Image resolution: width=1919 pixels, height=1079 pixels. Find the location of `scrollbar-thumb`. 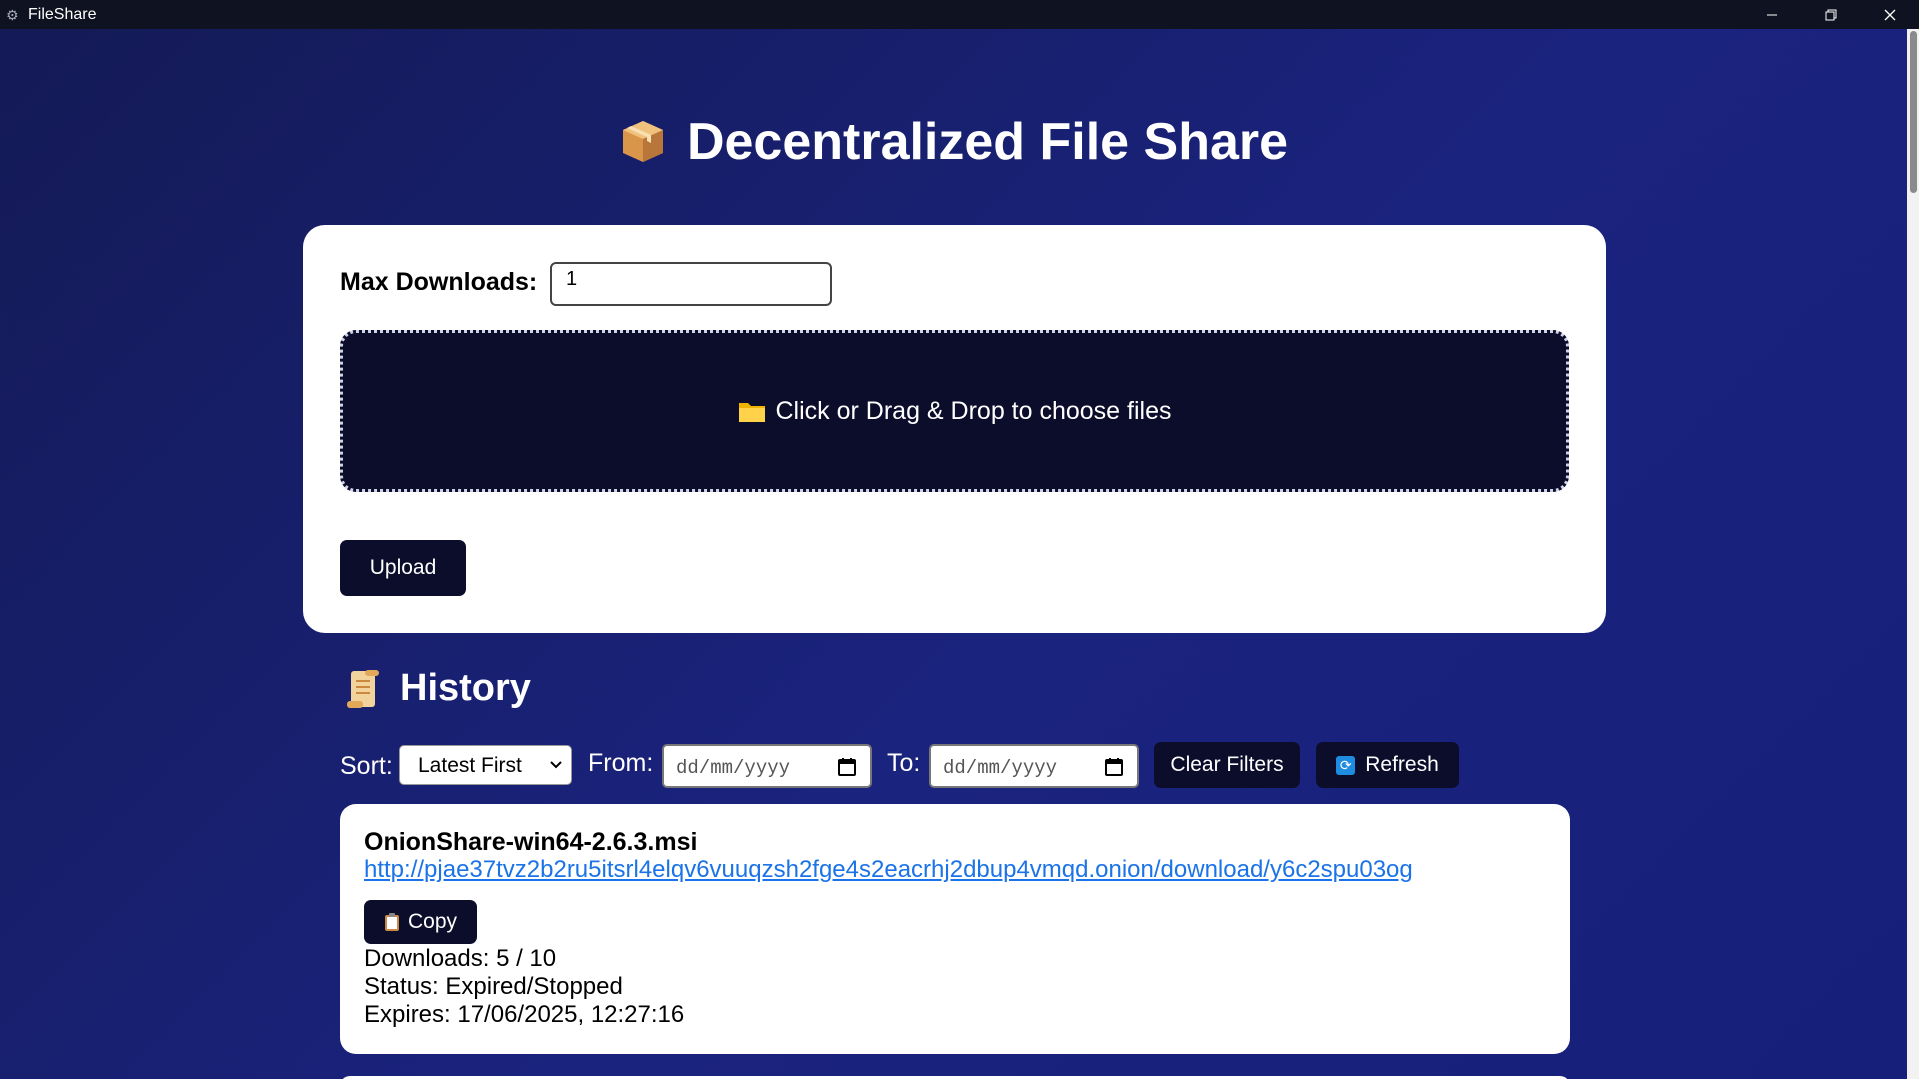

scrollbar-thumb is located at coordinates (1913, 112).